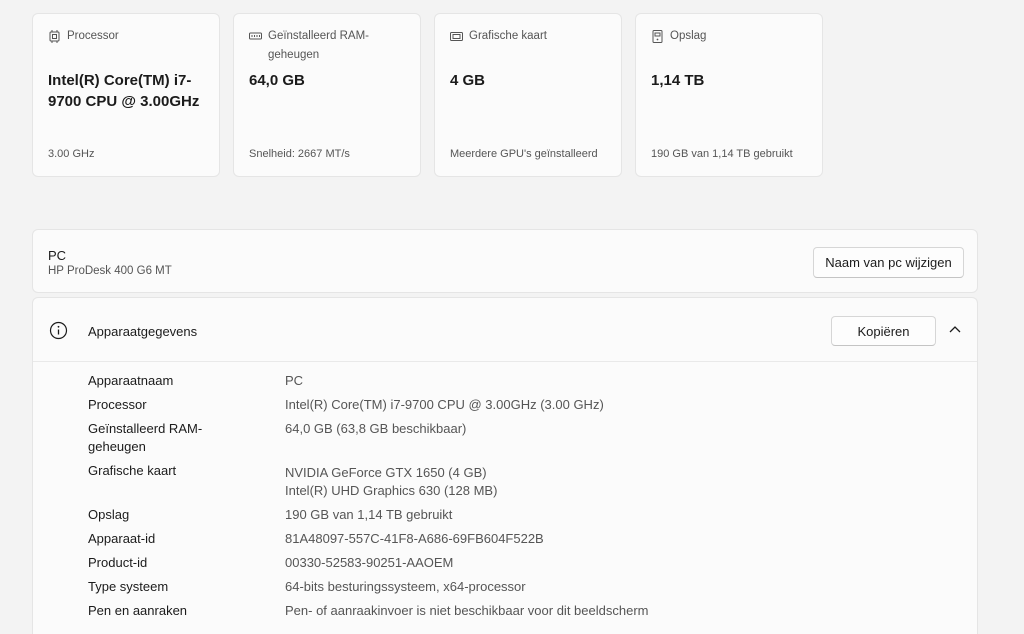  What do you see at coordinates (883, 331) in the screenshot?
I see `copy-button: Kopiëren` at bounding box center [883, 331].